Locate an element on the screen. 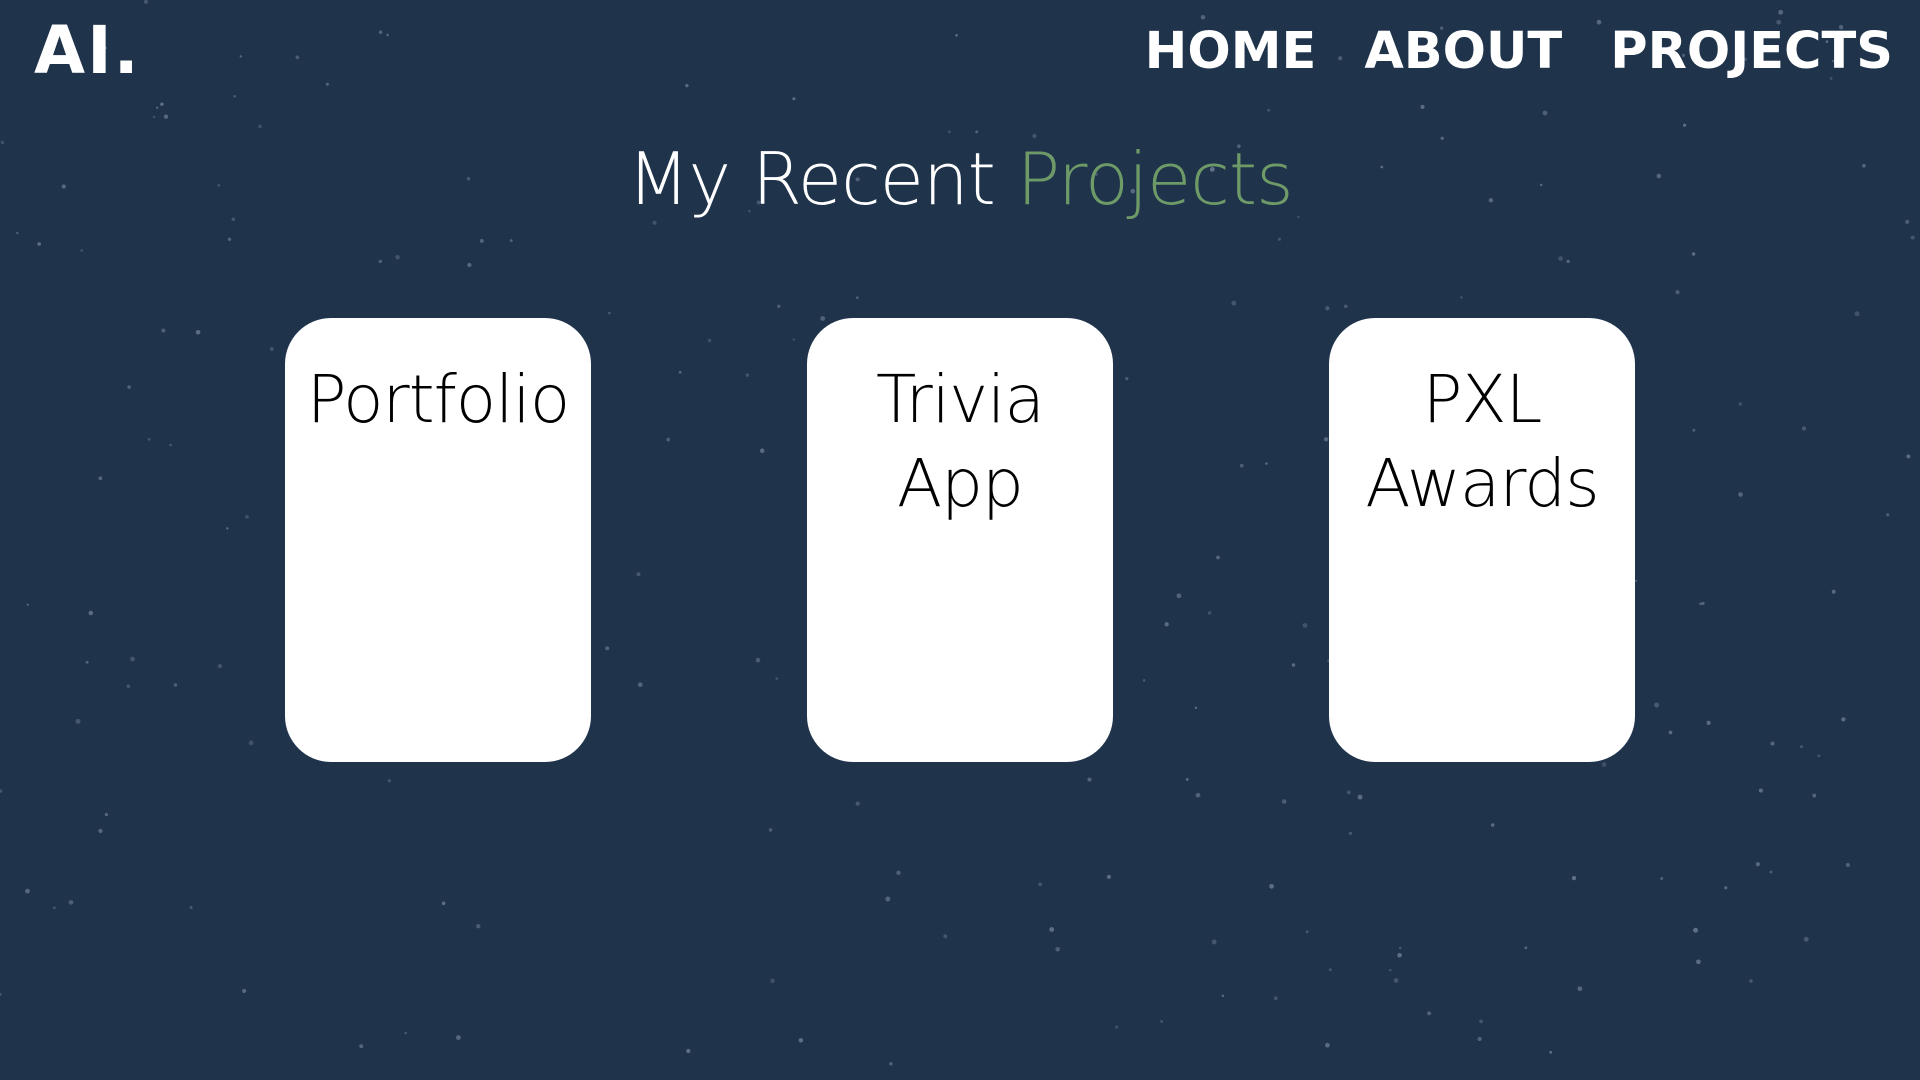  page-title-accent: Projects is located at coordinates (1155, 179).